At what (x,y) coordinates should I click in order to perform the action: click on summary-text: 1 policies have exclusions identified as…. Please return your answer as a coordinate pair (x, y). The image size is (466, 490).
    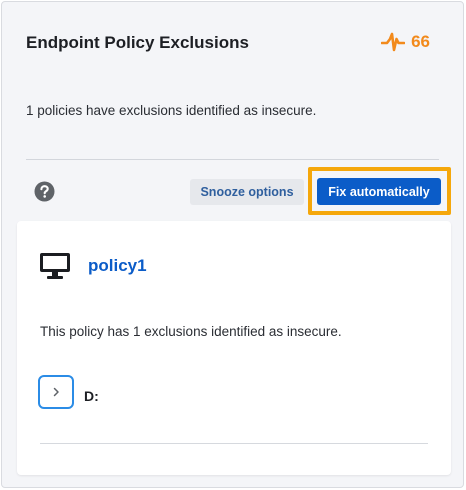
    Looking at the image, I should click on (171, 110).